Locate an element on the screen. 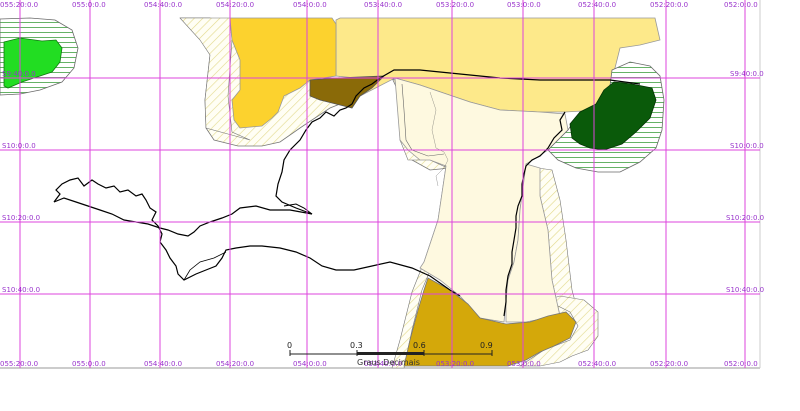 This screenshot has width=800, height=411. scale-tick-label: 0 is located at coordinates (289, 345).